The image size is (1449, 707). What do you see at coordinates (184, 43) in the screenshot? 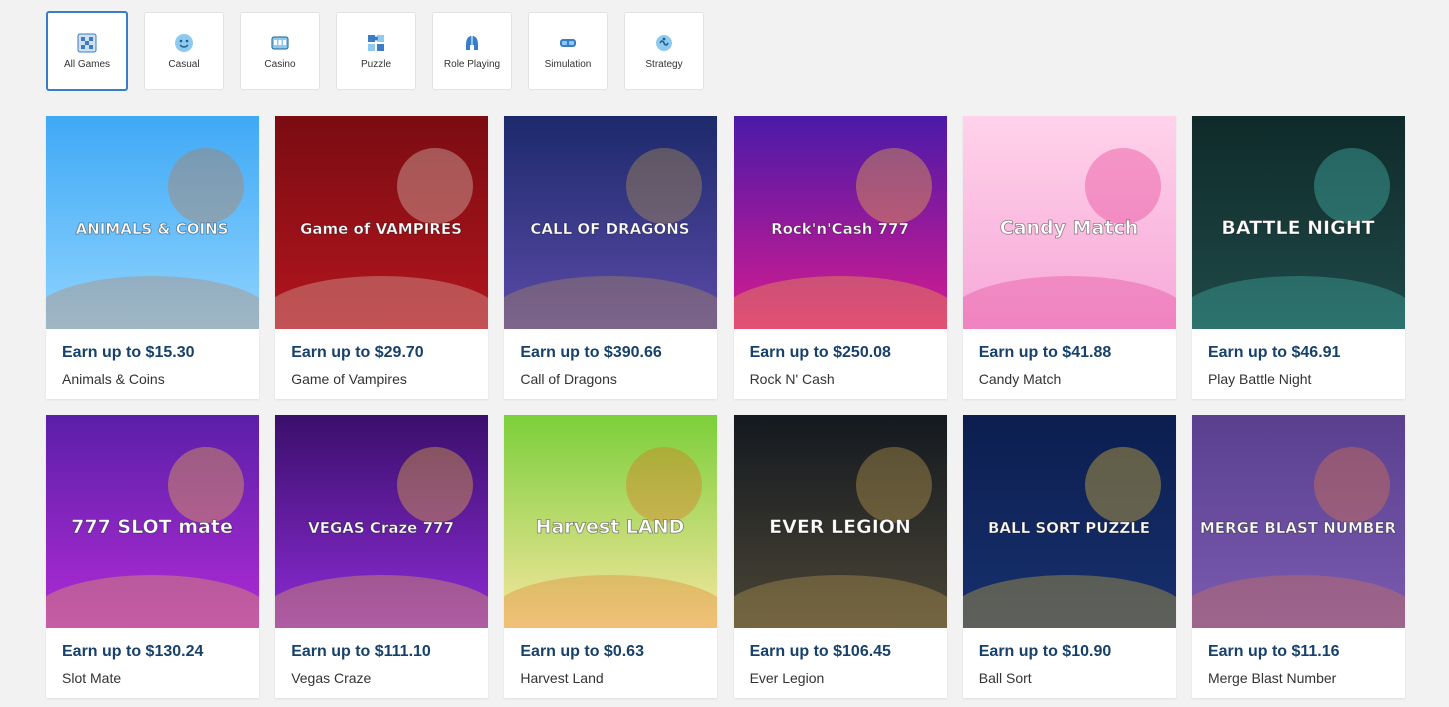
I see `smiley-icon` at bounding box center [184, 43].